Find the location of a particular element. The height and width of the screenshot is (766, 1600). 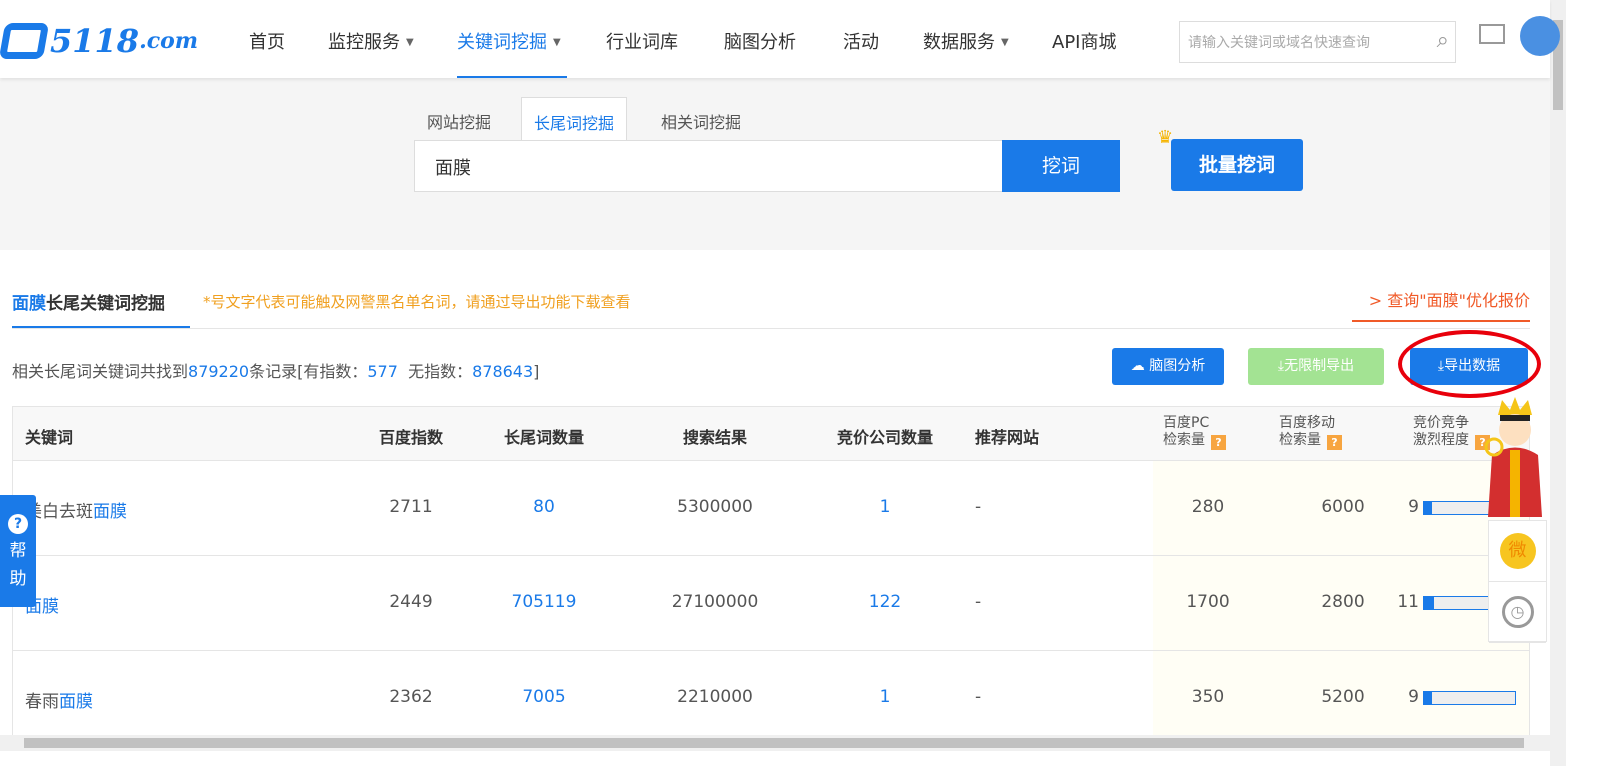

pc-volume: 350 is located at coordinates (1208, 697).